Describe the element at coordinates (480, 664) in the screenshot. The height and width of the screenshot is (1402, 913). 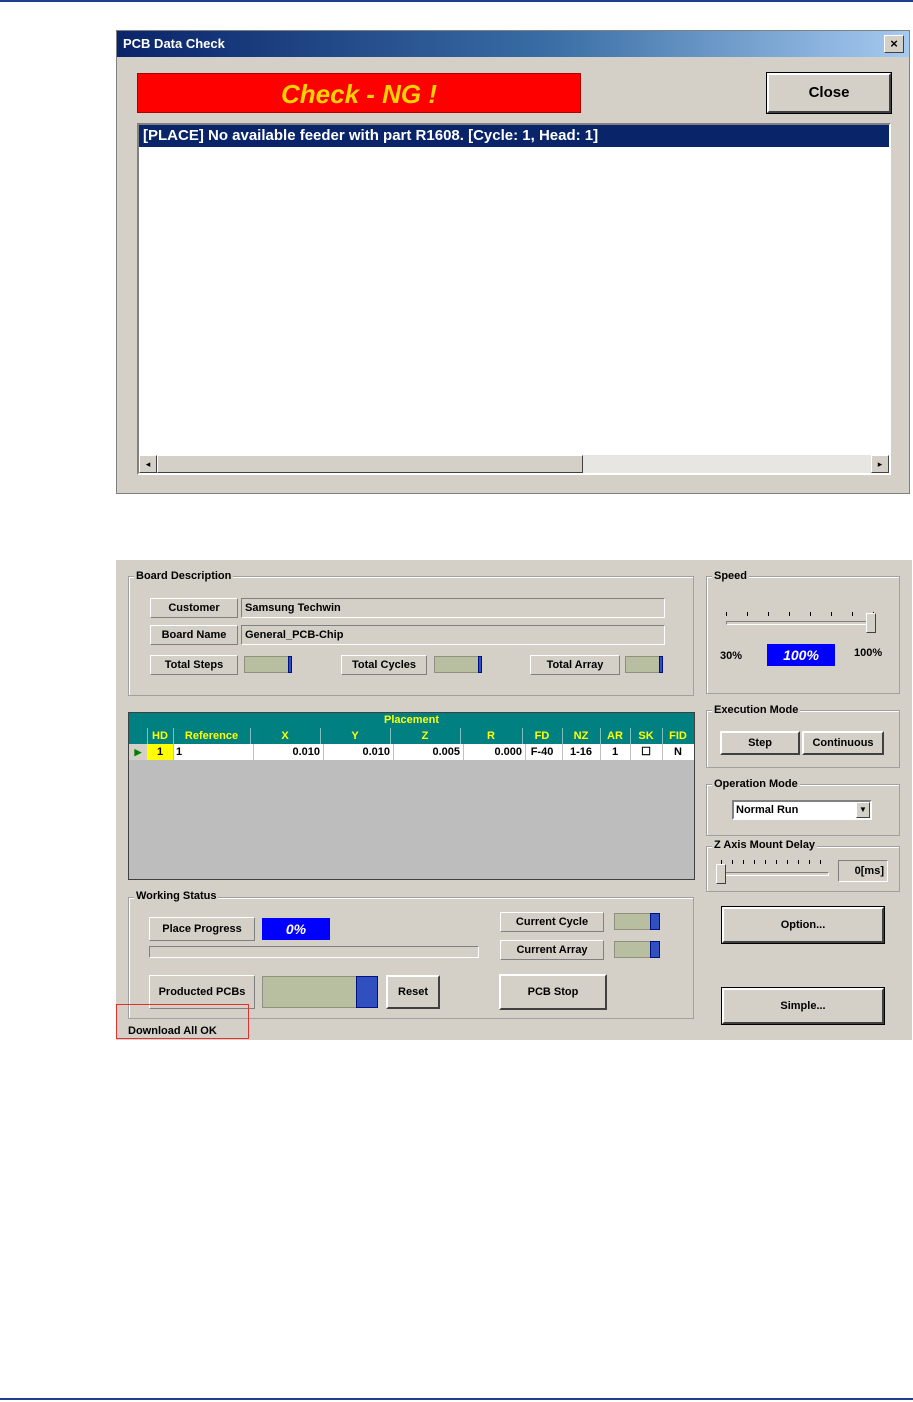
I see `total-cycles-digit` at that location.